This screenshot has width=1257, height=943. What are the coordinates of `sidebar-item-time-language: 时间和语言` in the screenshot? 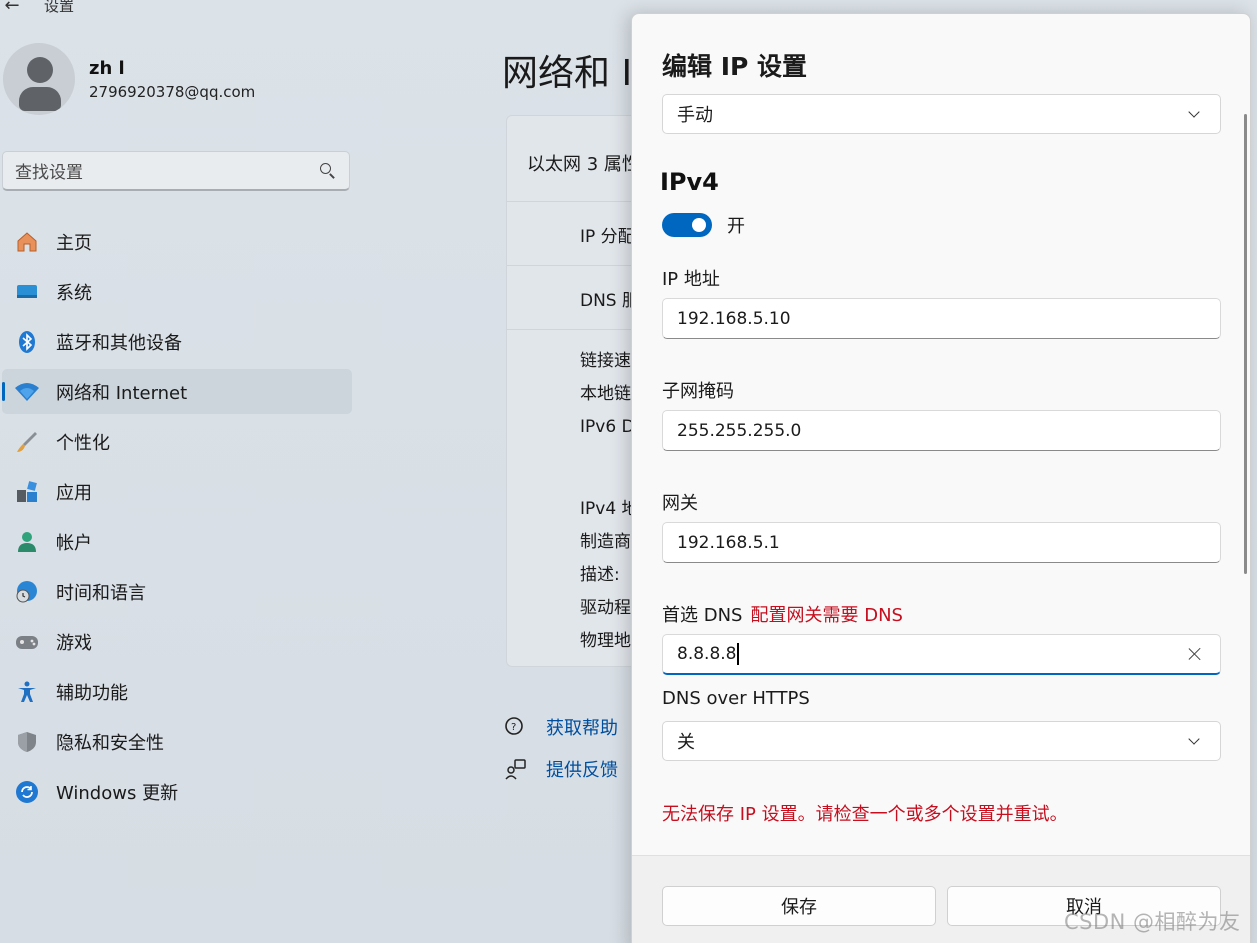 It's located at (177, 591).